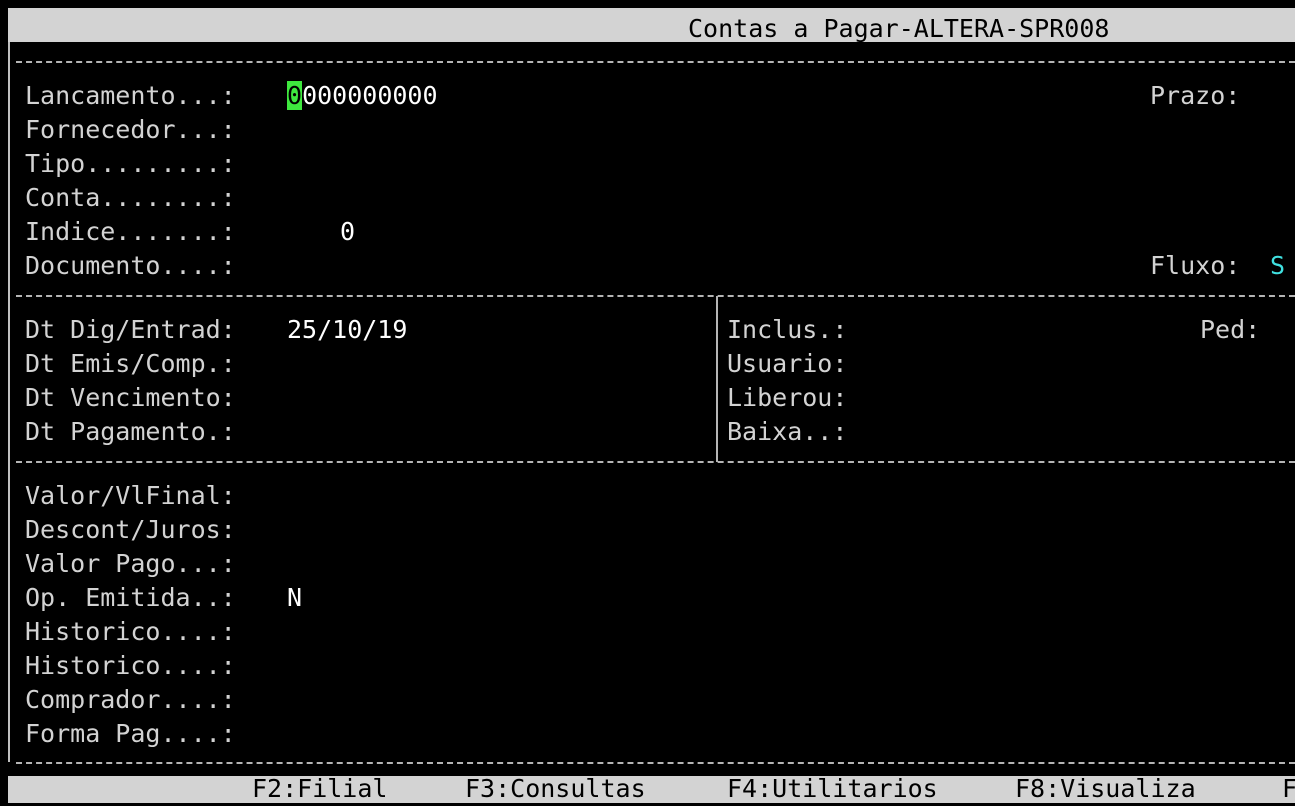  I want to click on separator-top, so click(655, 62).